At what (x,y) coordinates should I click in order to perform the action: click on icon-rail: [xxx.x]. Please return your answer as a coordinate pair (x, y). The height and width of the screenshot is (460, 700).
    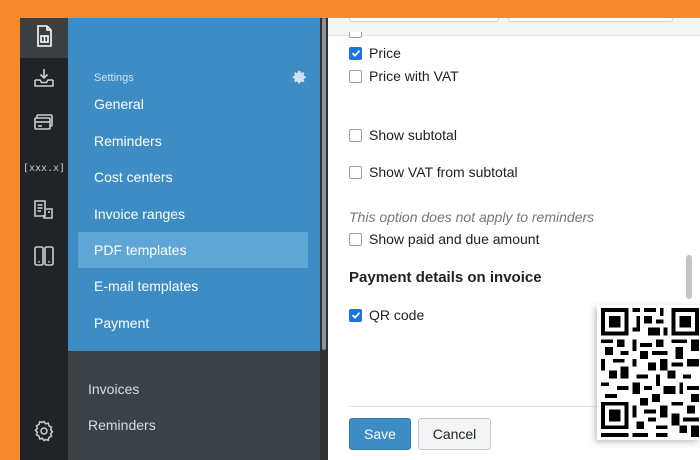
    Looking at the image, I should click on (44, 239).